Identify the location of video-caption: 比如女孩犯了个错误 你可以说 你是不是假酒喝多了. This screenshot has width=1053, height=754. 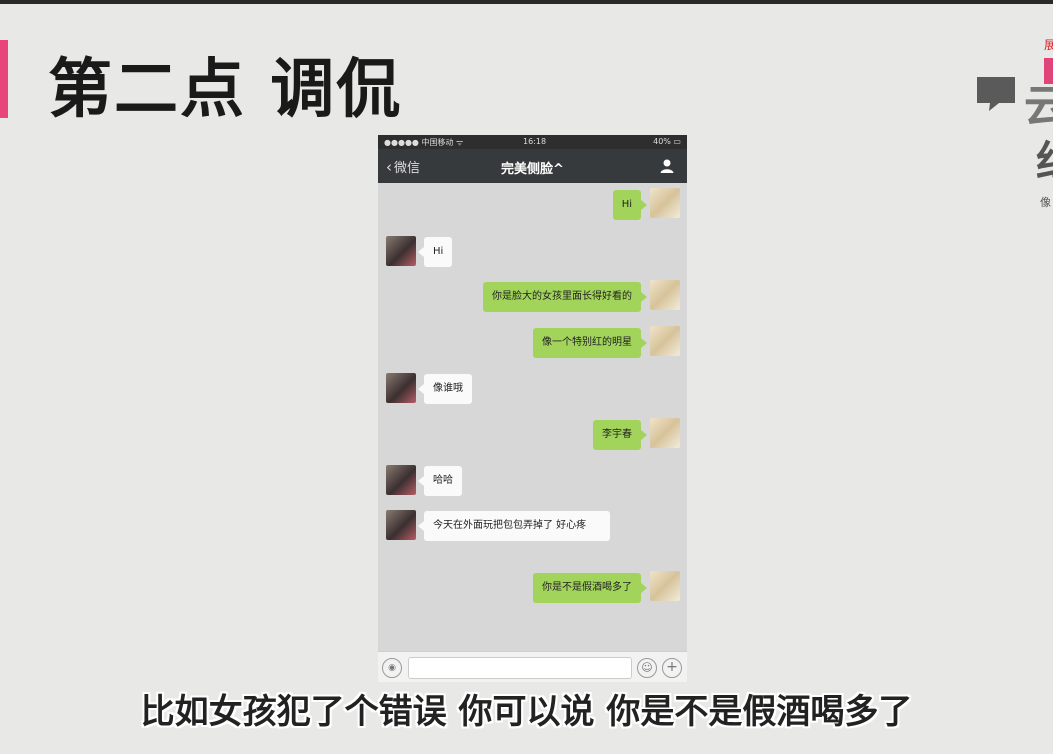
(526, 712).